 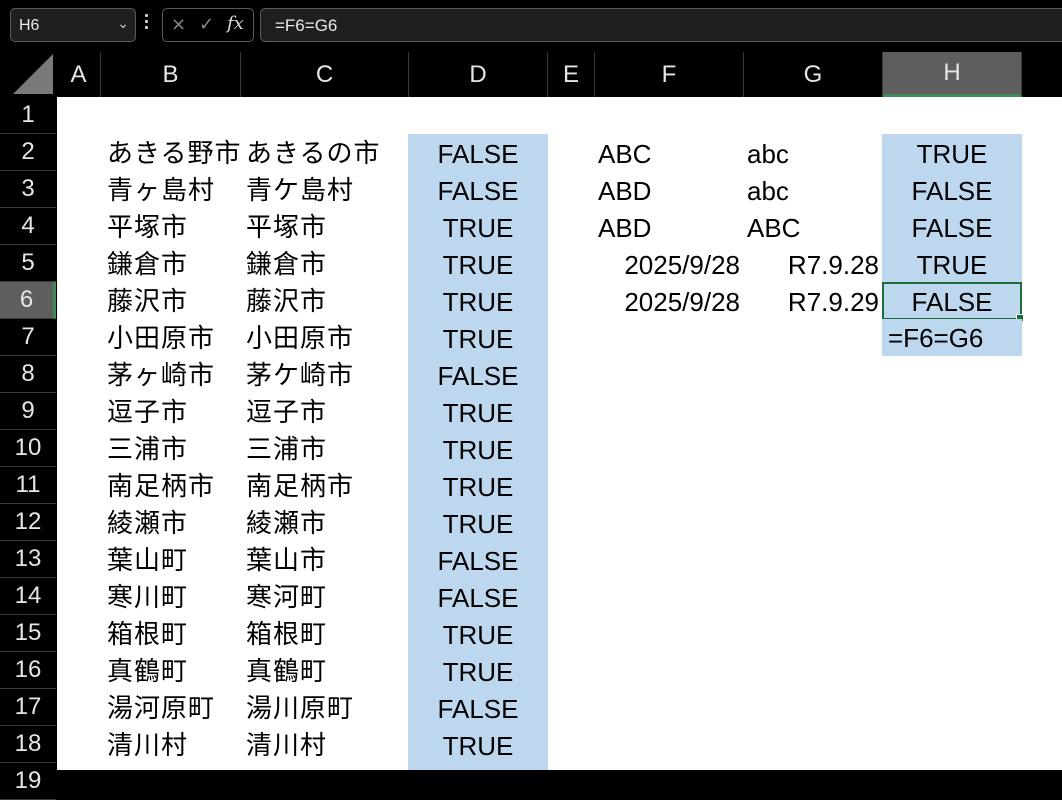 I want to click on row-header-7: 7, so click(x=28, y=337).